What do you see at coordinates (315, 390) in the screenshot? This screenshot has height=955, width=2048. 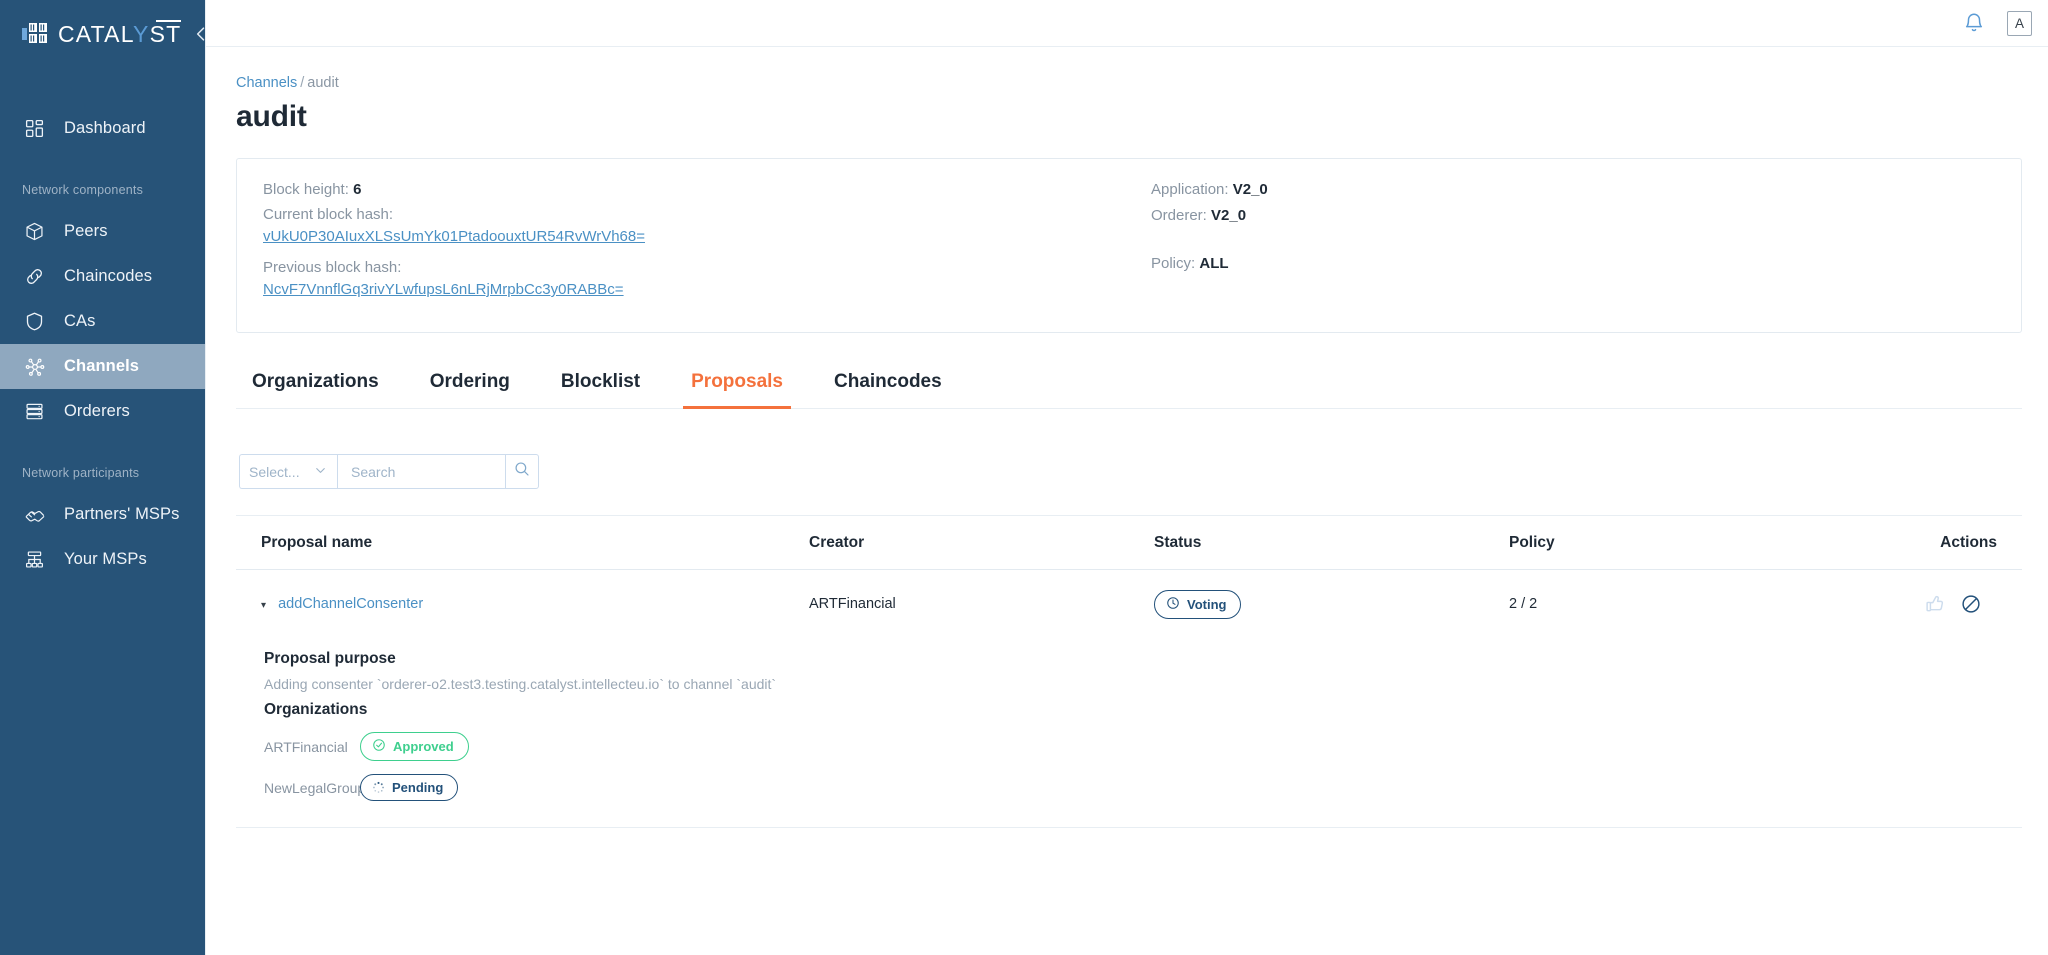 I see `tab-organizations: Organizations` at bounding box center [315, 390].